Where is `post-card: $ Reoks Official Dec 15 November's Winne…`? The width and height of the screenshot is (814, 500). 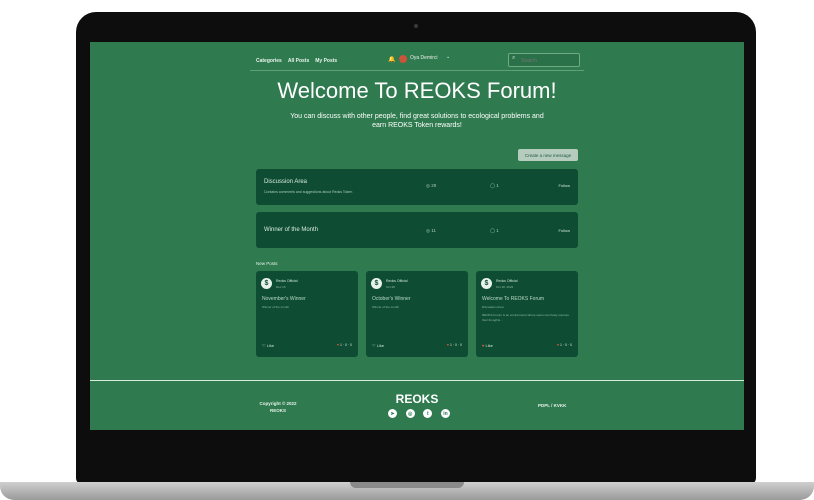 post-card: $ Reoks Official Dec 15 November's Winne… is located at coordinates (307, 314).